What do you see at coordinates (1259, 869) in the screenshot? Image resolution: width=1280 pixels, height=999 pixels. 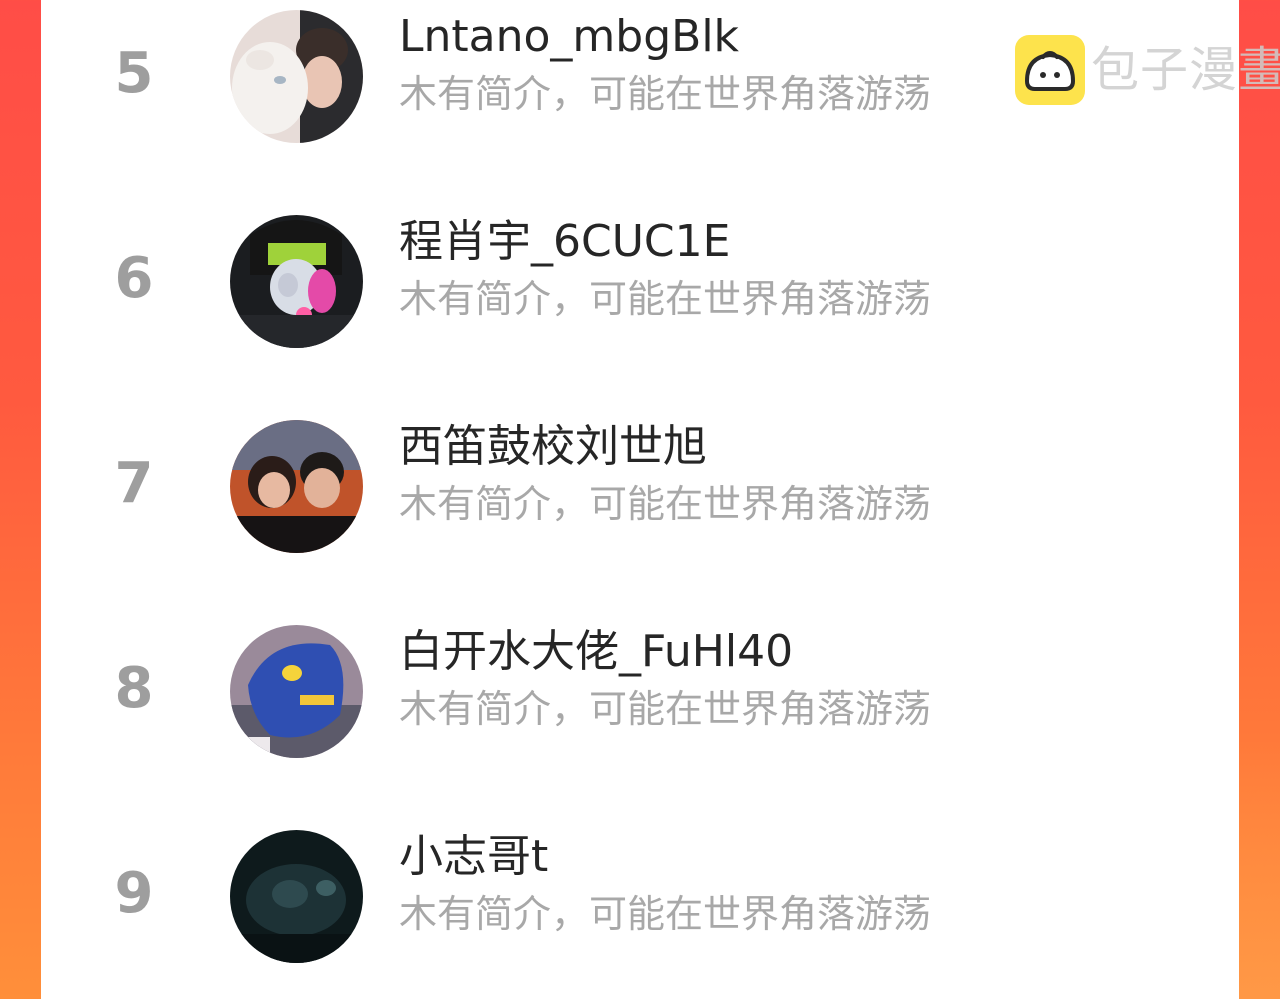 I see `background-glow` at bounding box center [1259, 869].